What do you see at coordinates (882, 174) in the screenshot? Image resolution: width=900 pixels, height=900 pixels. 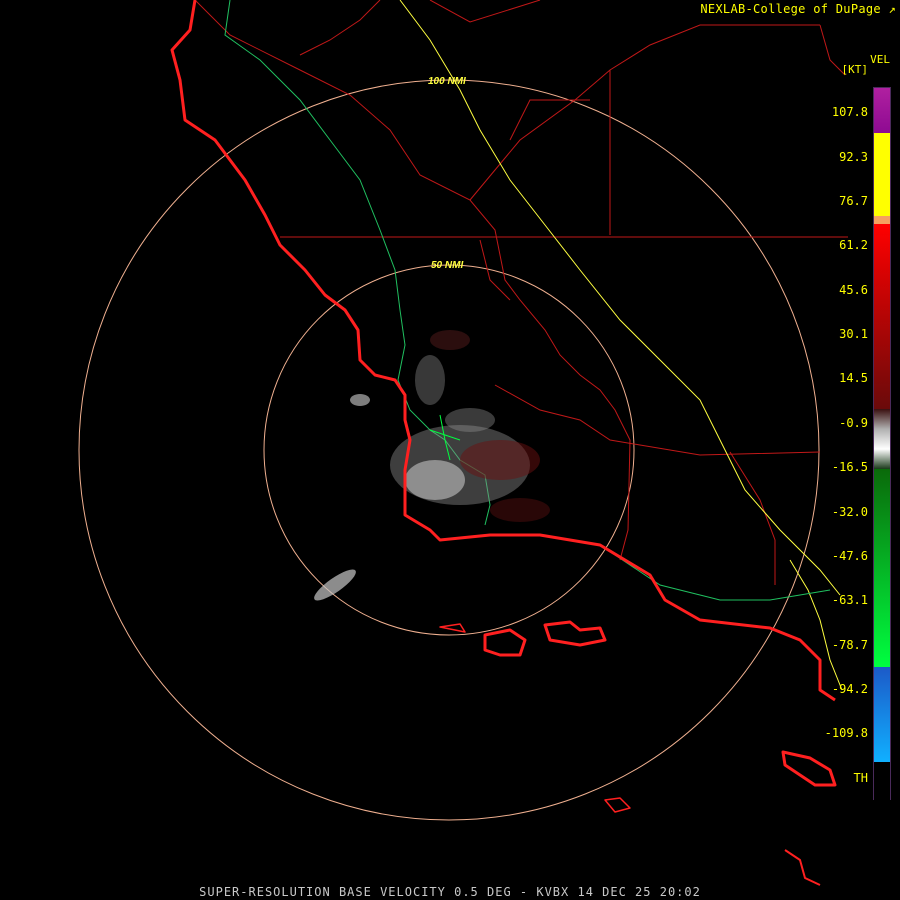 I see `colorbar-seg-yellow` at bounding box center [882, 174].